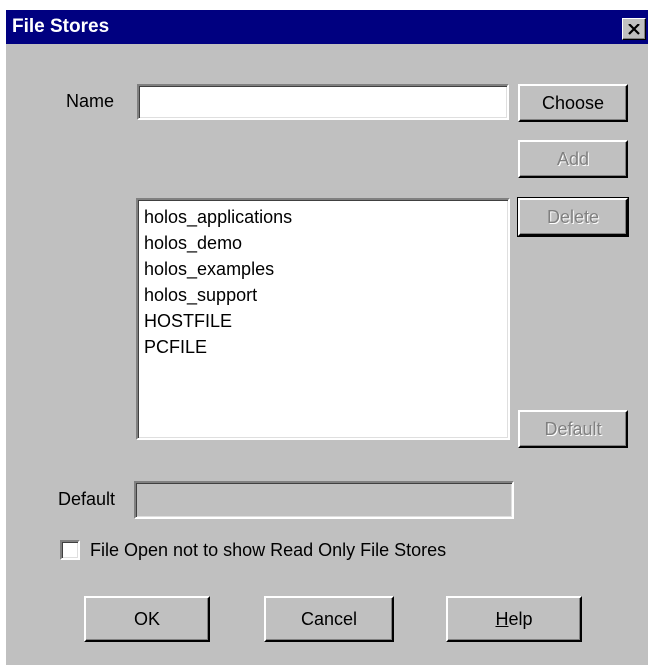  I want to click on choose-button: Choose, so click(573, 103).